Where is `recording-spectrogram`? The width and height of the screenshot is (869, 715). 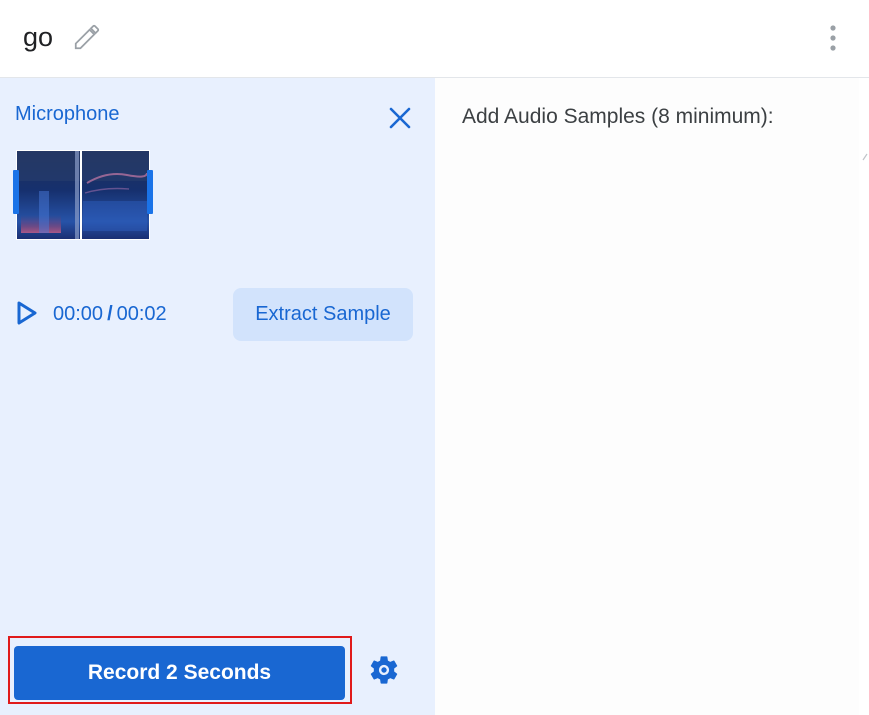 recording-spectrogram is located at coordinates (84, 195).